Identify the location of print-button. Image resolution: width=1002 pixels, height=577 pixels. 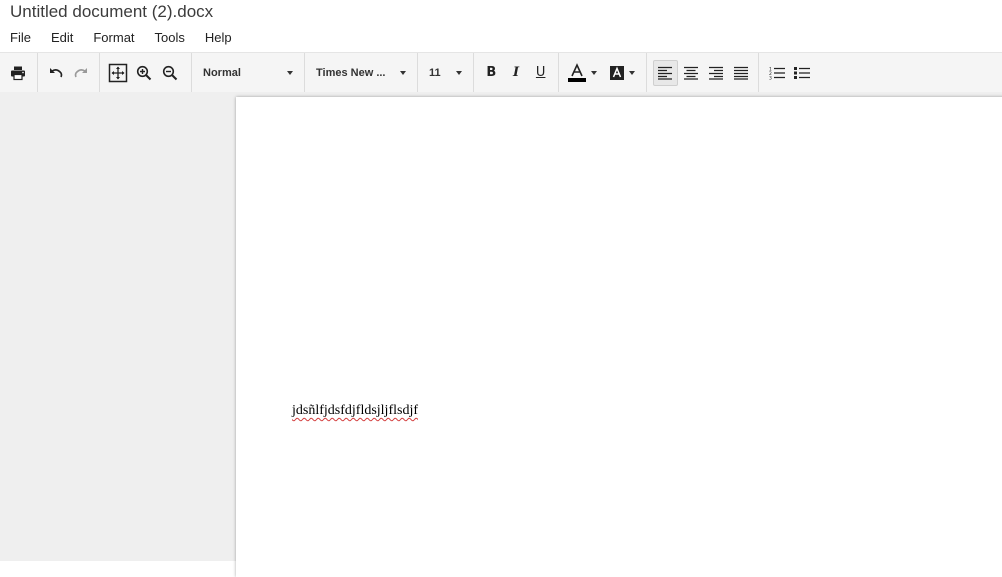
(18, 73).